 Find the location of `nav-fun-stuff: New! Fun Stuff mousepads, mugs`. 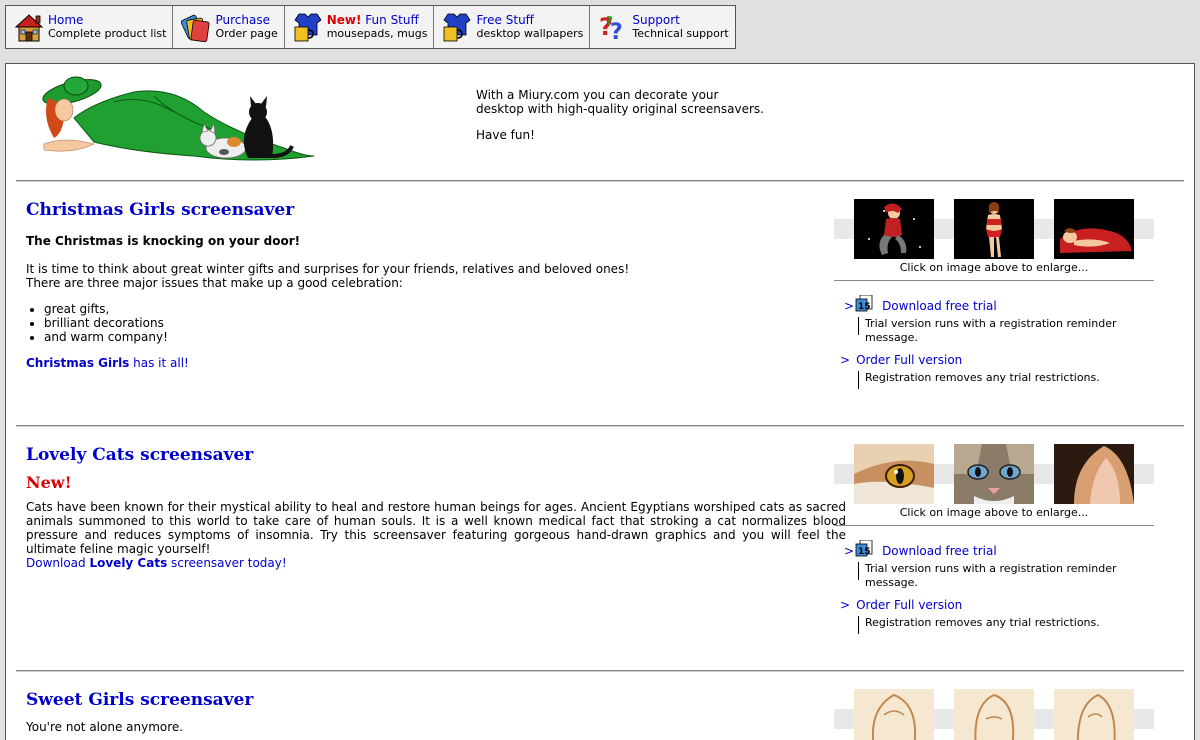

nav-fun-stuff: New! Fun Stuff mousepads, mugs is located at coordinates (359, 27).